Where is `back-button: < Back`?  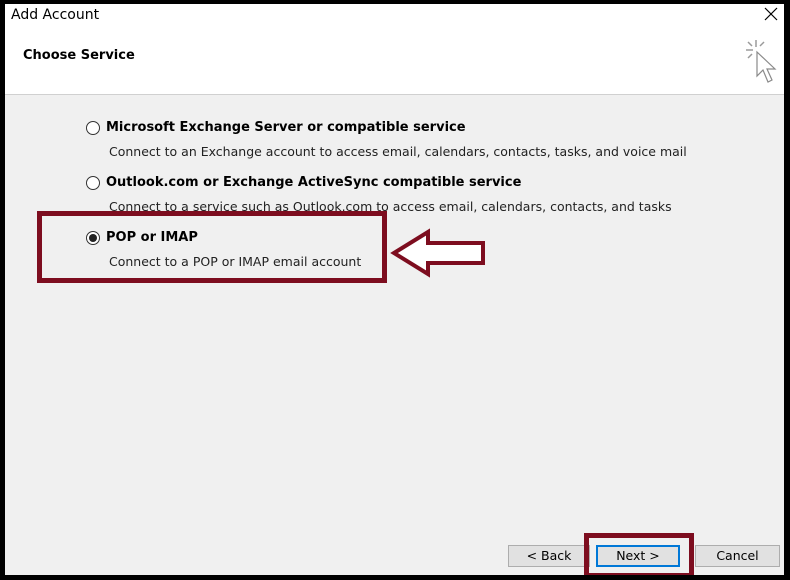
back-button: < Back is located at coordinates (549, 556).